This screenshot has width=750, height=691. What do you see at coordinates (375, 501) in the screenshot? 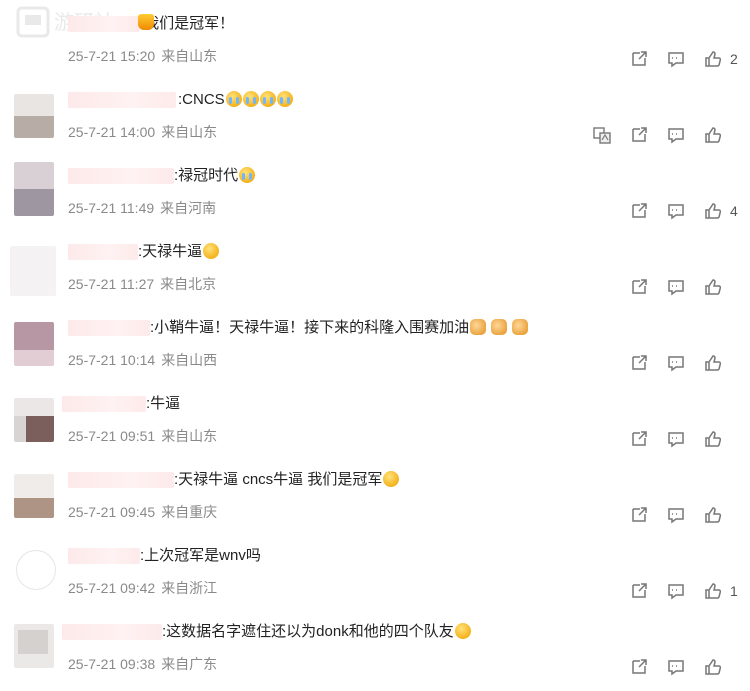
I see `comment-item: :天禄牛逼 cncs牛逼 我们是冠军 25-7-21 09:45 来自重庆` at bounding box center [375, 501].